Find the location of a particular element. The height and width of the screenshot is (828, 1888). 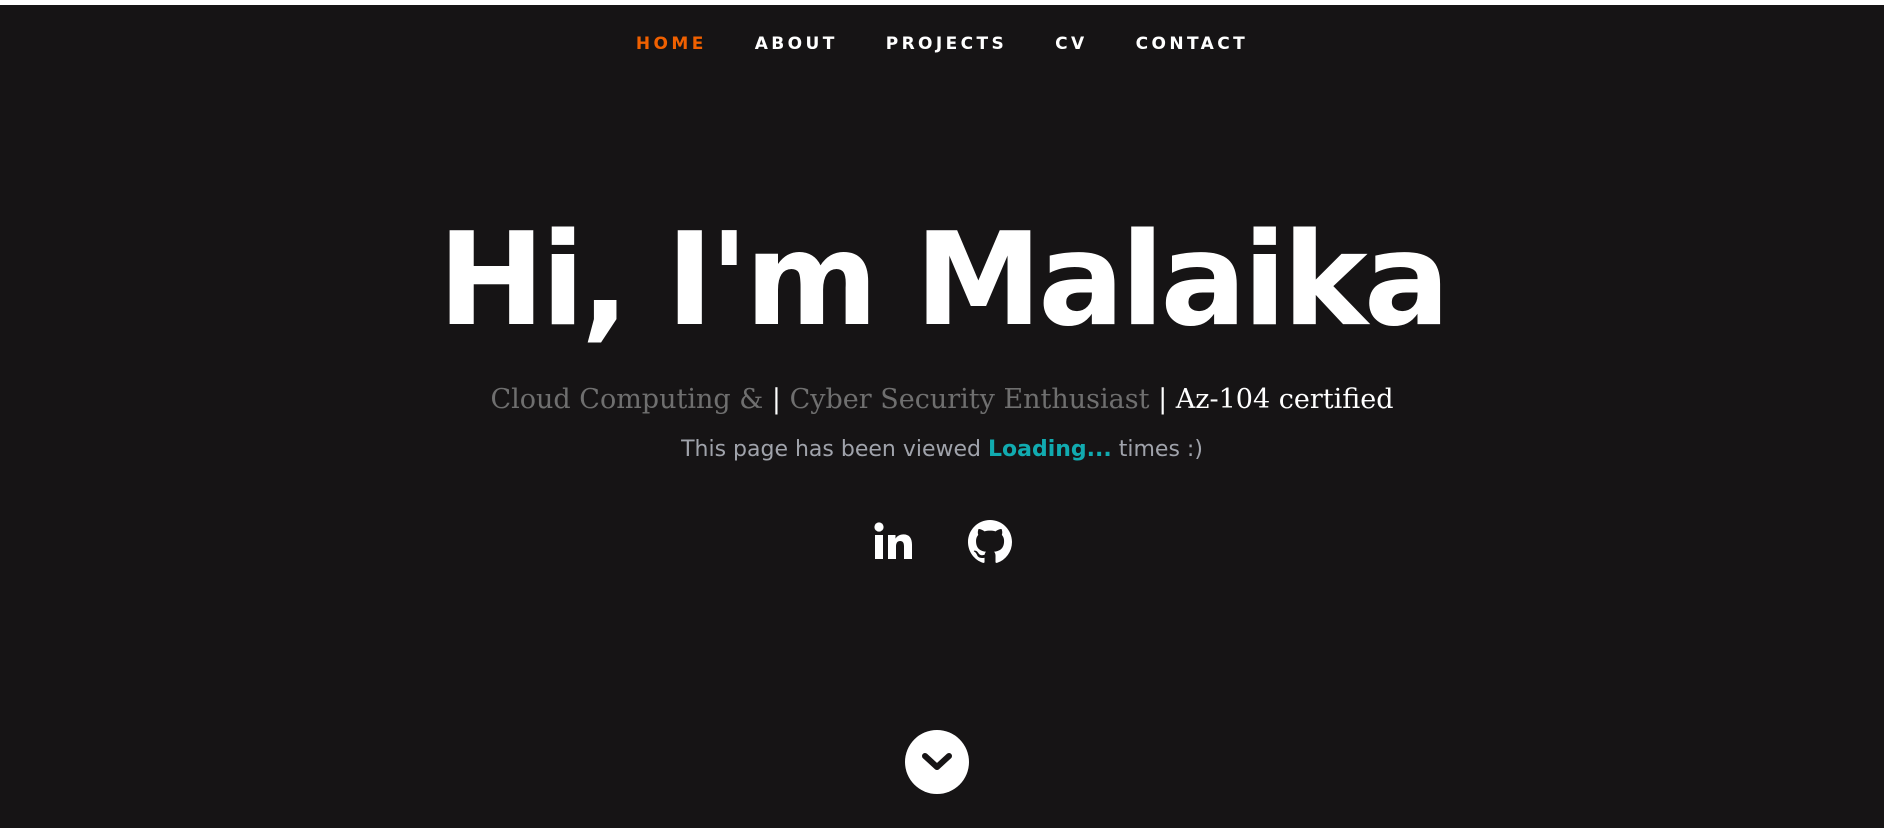

github-link is located at coordinates (990, 542).